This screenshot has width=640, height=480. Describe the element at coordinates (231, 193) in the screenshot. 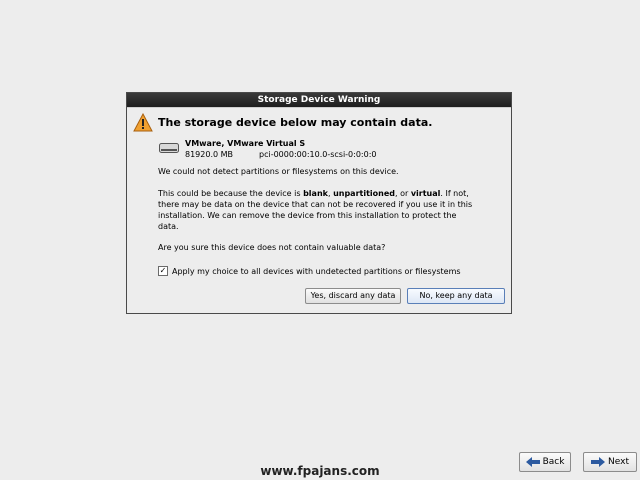

I see `explanation-part: This could be because the device is` at that location.